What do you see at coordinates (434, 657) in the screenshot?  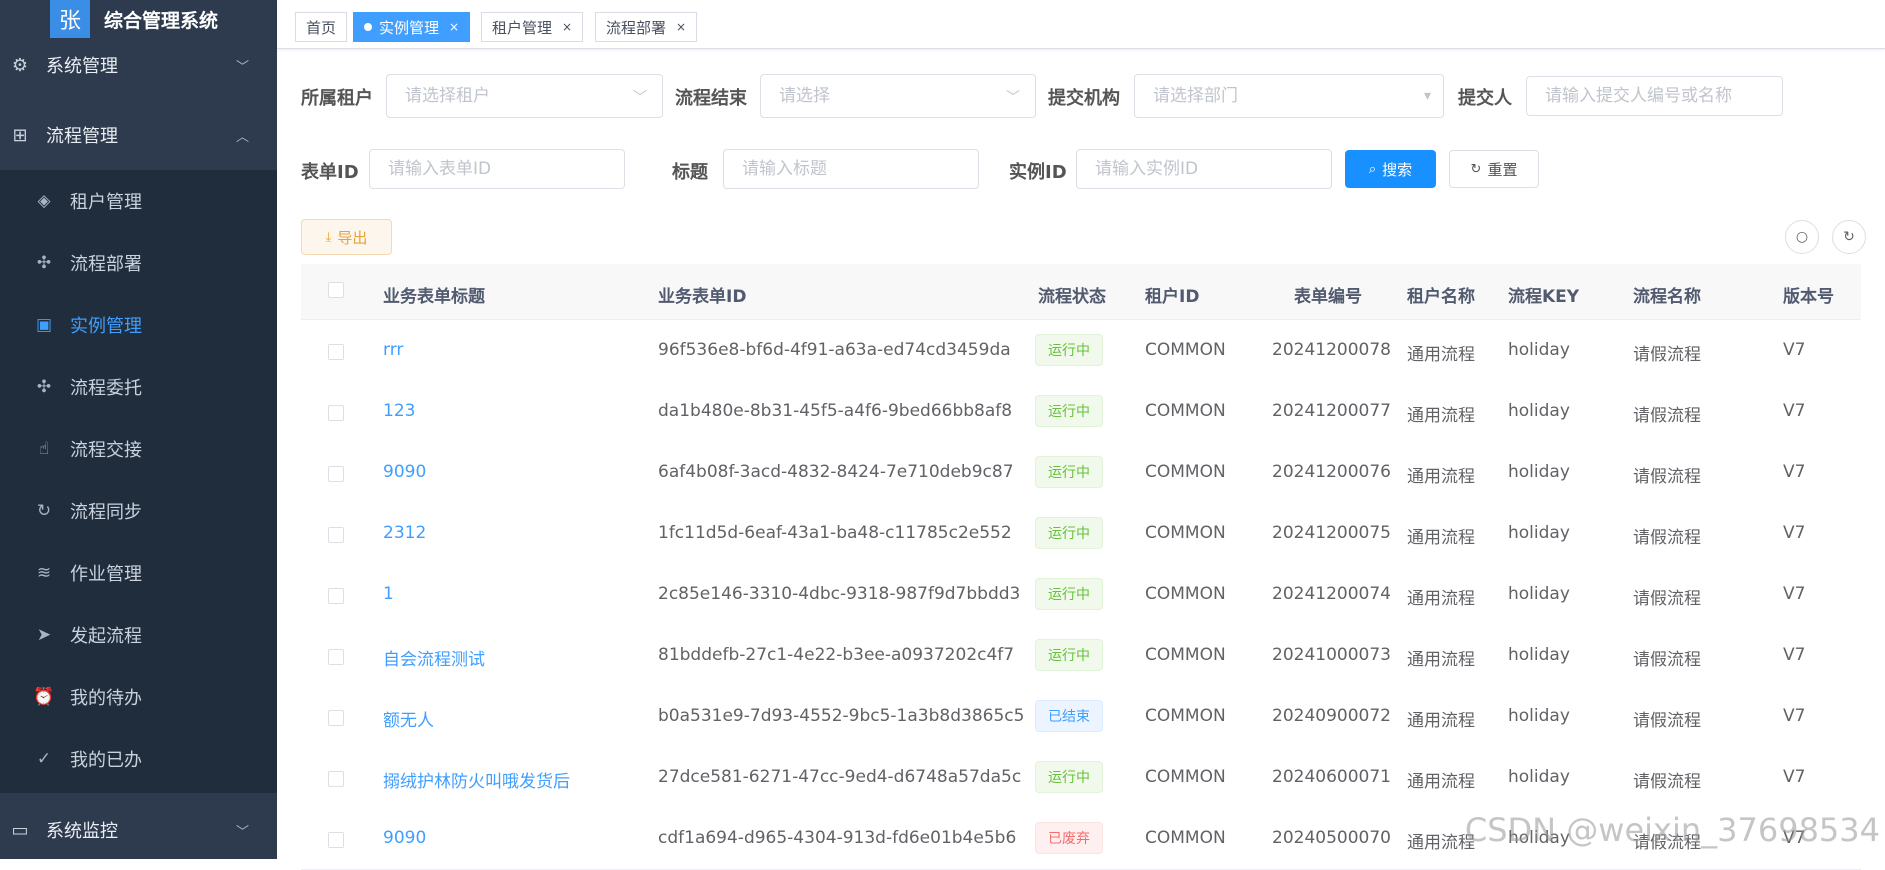 I see `row-title-link: 自会流程测试` at bounding box center [434, 657].